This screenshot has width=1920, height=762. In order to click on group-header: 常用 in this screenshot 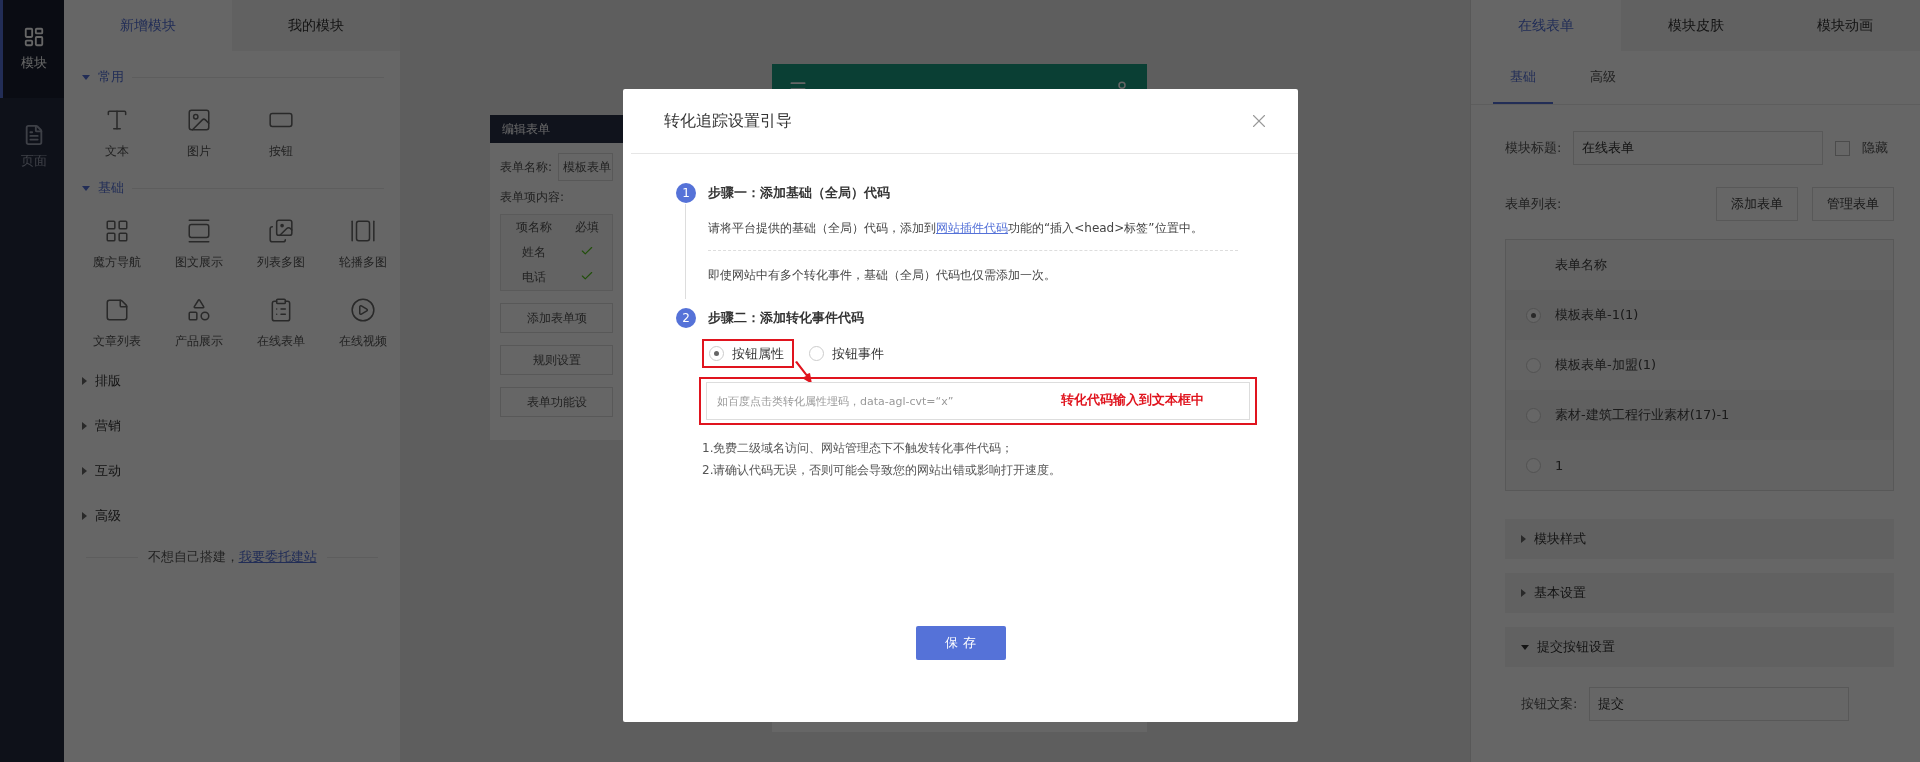, I will do `click(232, 77)`.